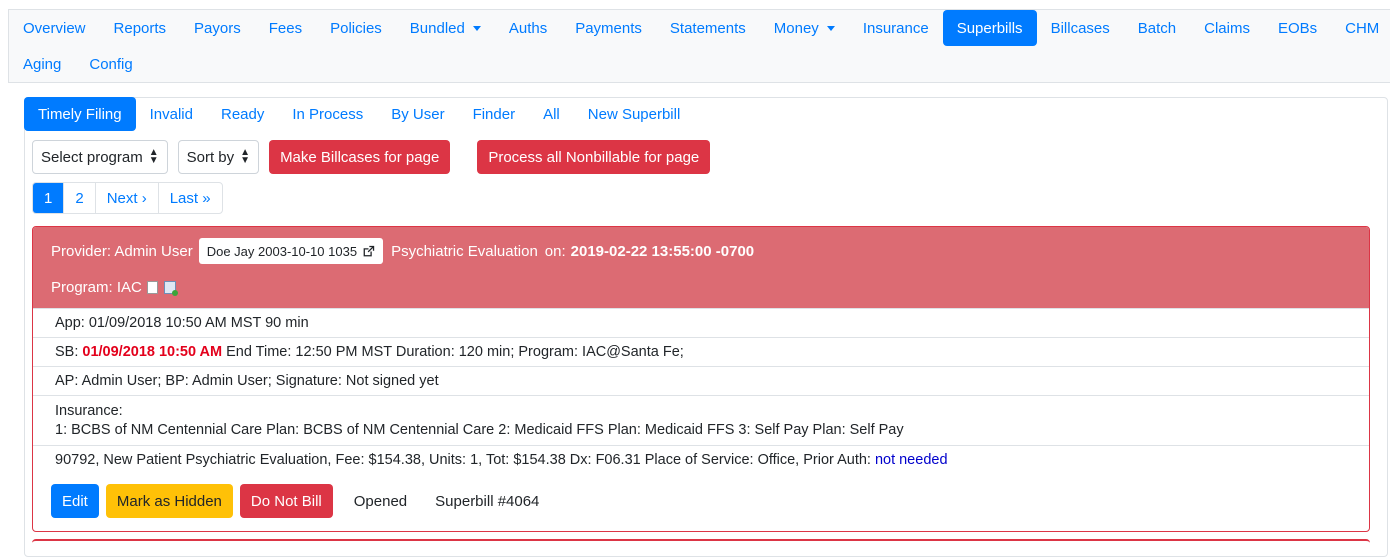  What do you see at coordinates (1227, 28) in the screenshot?
I see `nav-claims: Claims` at bounding box center [1227, 28].